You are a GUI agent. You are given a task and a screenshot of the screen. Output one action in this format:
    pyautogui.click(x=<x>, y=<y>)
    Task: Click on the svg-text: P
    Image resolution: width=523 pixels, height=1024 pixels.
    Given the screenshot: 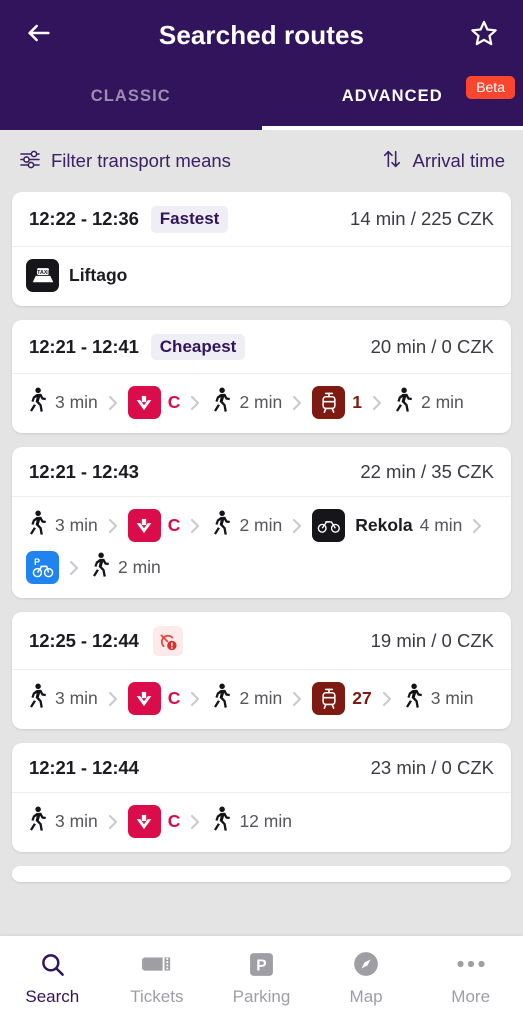 What is the action you would take?
    pyautogui.click(x=37, y=561)
    